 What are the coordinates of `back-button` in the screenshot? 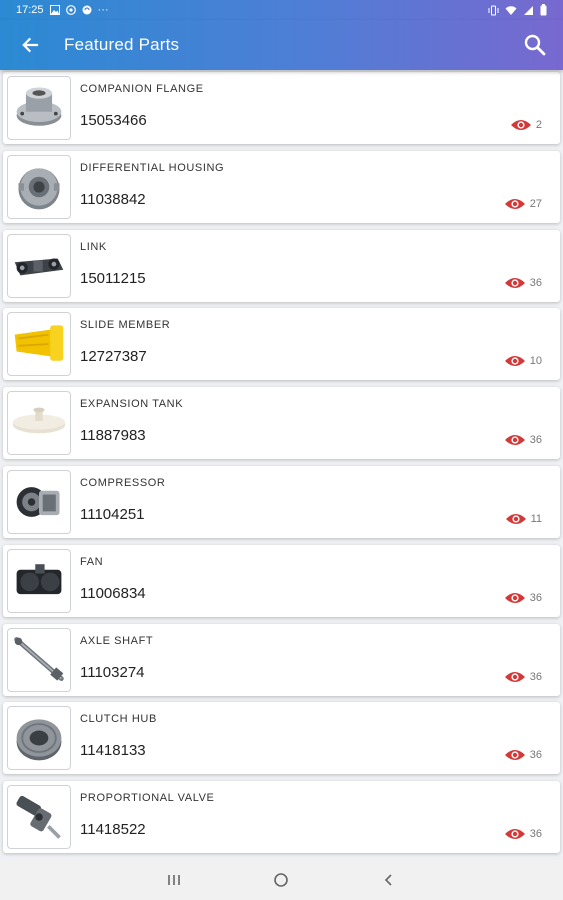 It's located at (30, 45).